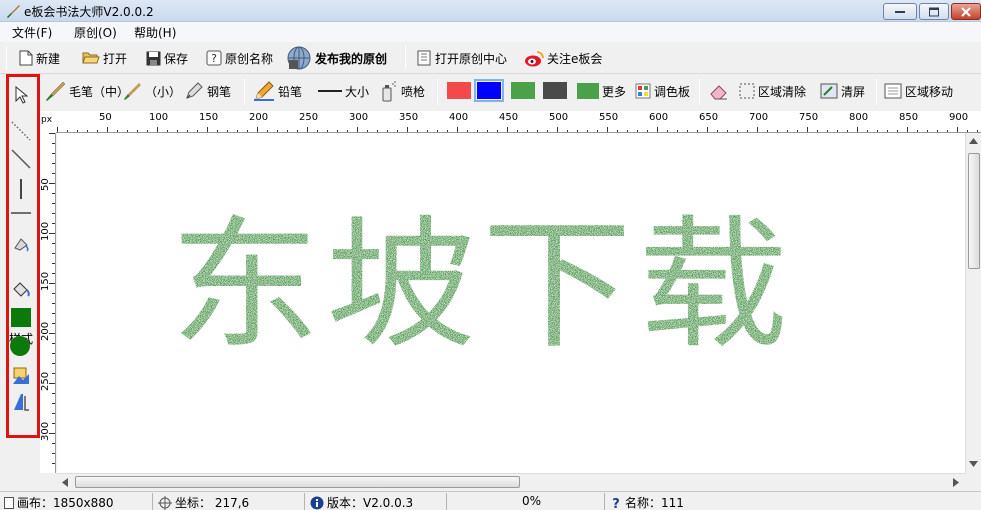 Image resolution: width=981 pixels, height=510 pixels. I want to click on help-icon: ?, so click(616, 503).